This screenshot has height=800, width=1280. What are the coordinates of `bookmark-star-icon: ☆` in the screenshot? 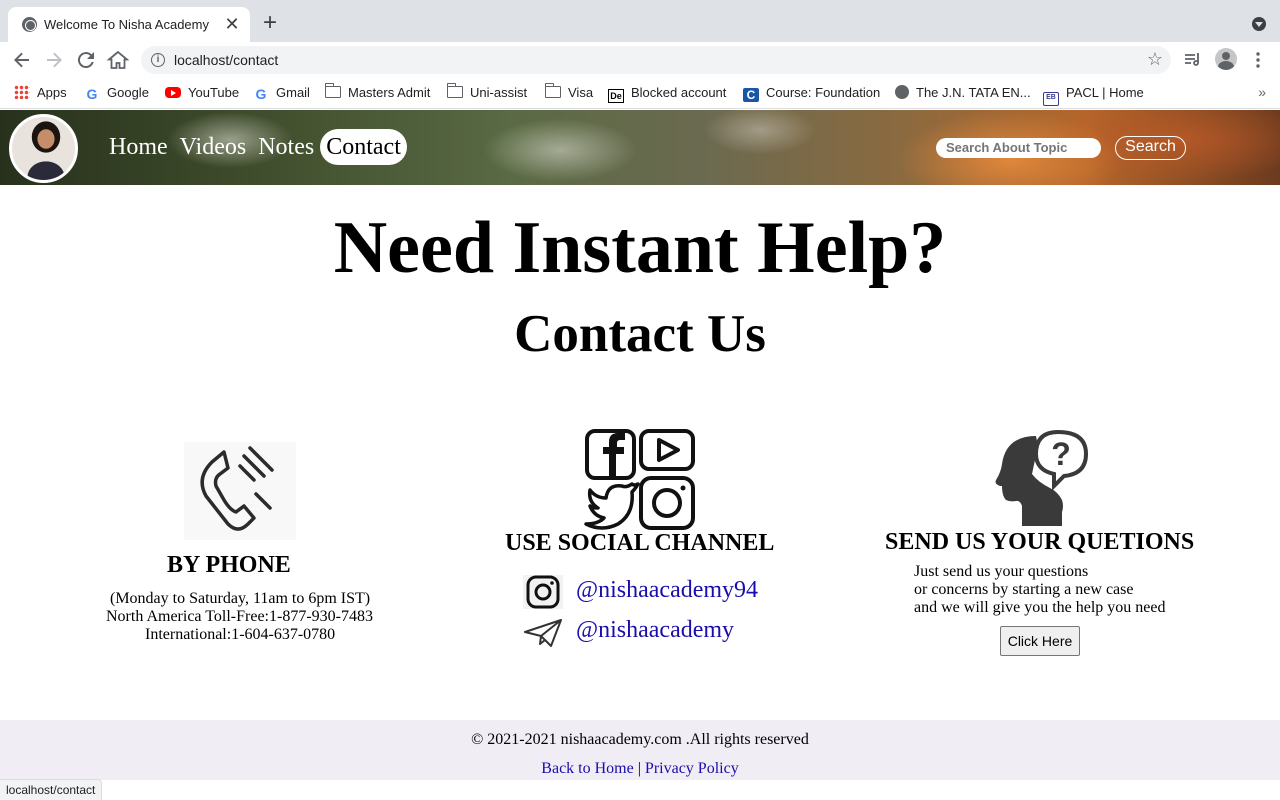 It's located at (1155, 59).